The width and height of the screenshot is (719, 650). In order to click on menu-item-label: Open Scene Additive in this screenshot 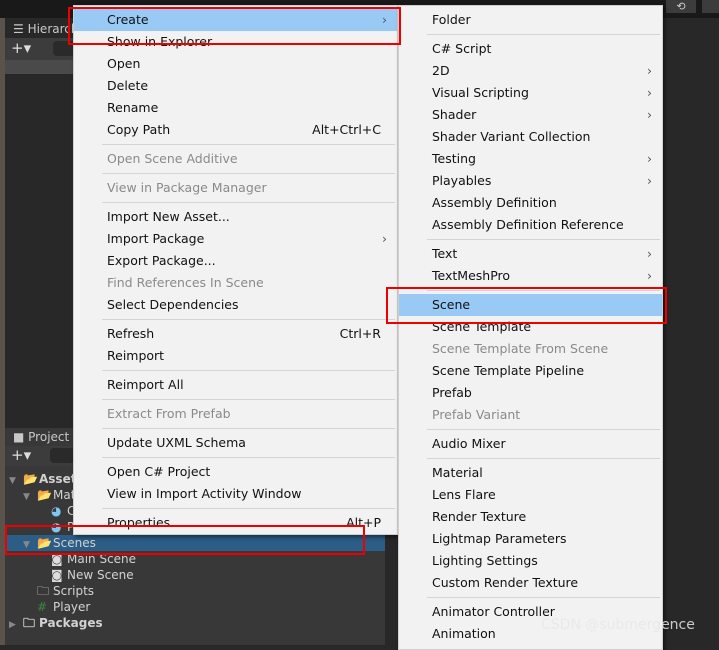, I will do `click(172, 158)`.